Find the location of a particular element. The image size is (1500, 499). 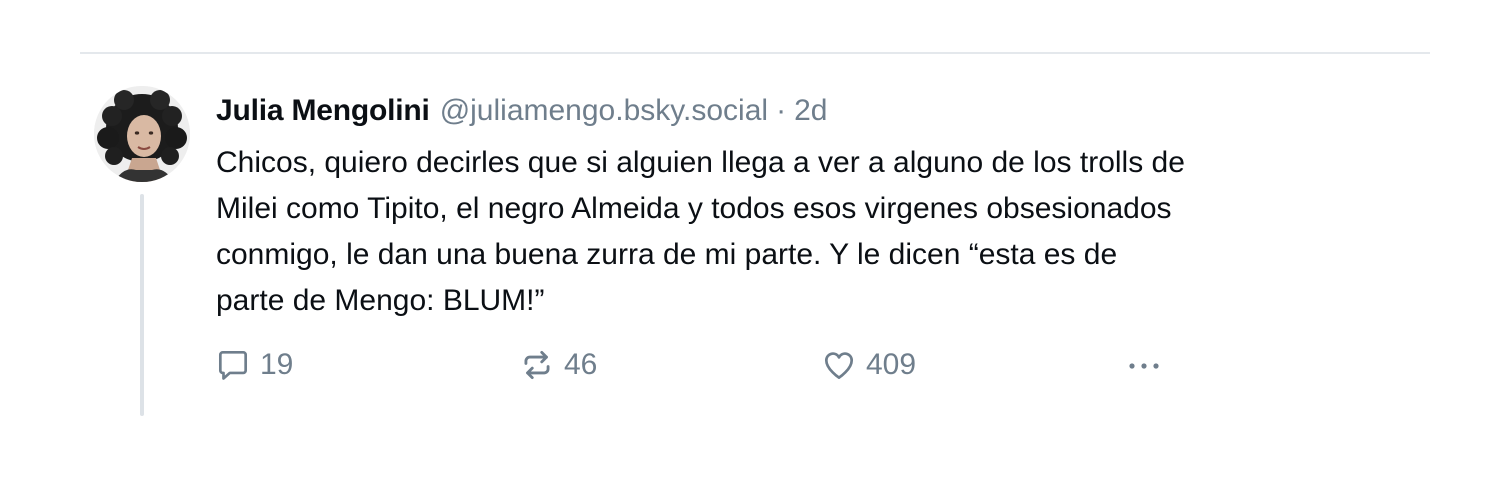

avatar-image is located at coordinates (142, 134).